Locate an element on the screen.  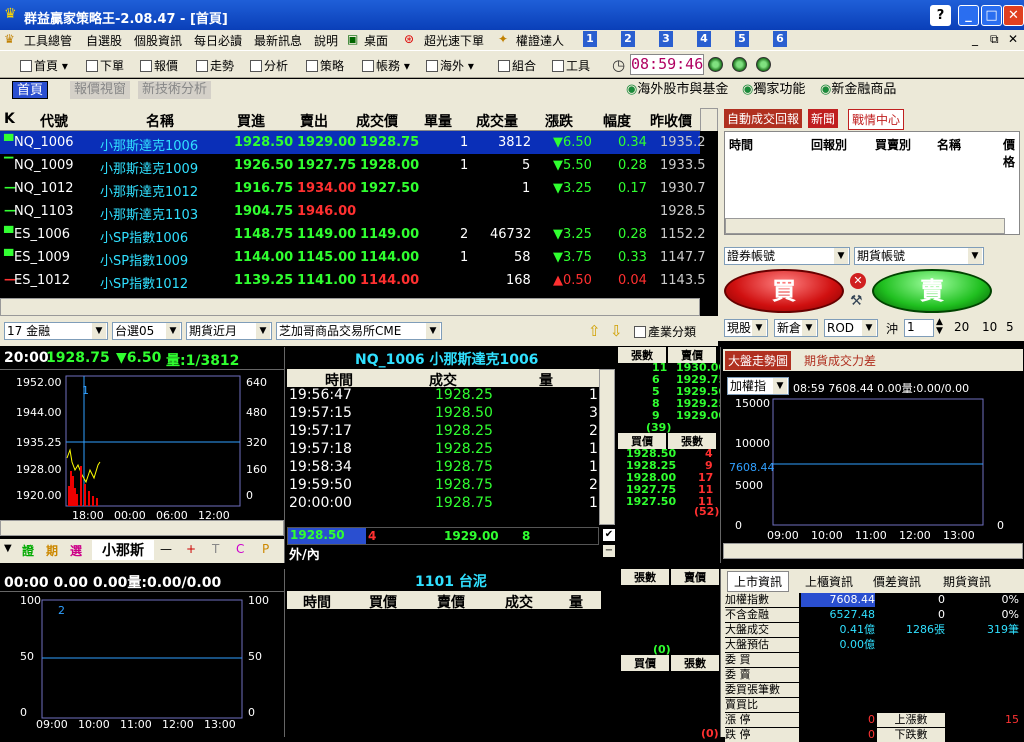
tab-new-products: ◉新金融商品 is located at coordinates (858, 90).